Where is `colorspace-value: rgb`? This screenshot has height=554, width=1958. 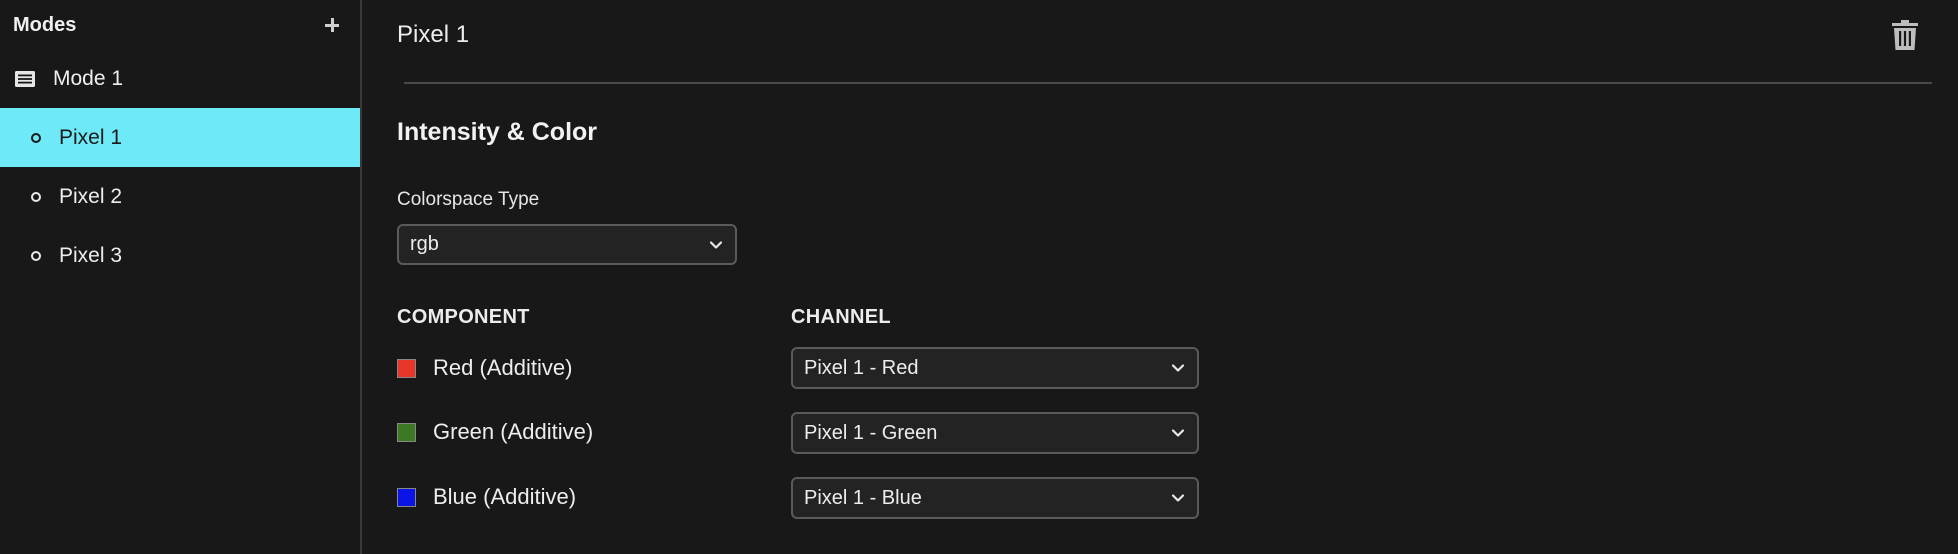
colorspace-value: rgb is located at coordinates (424, 244).